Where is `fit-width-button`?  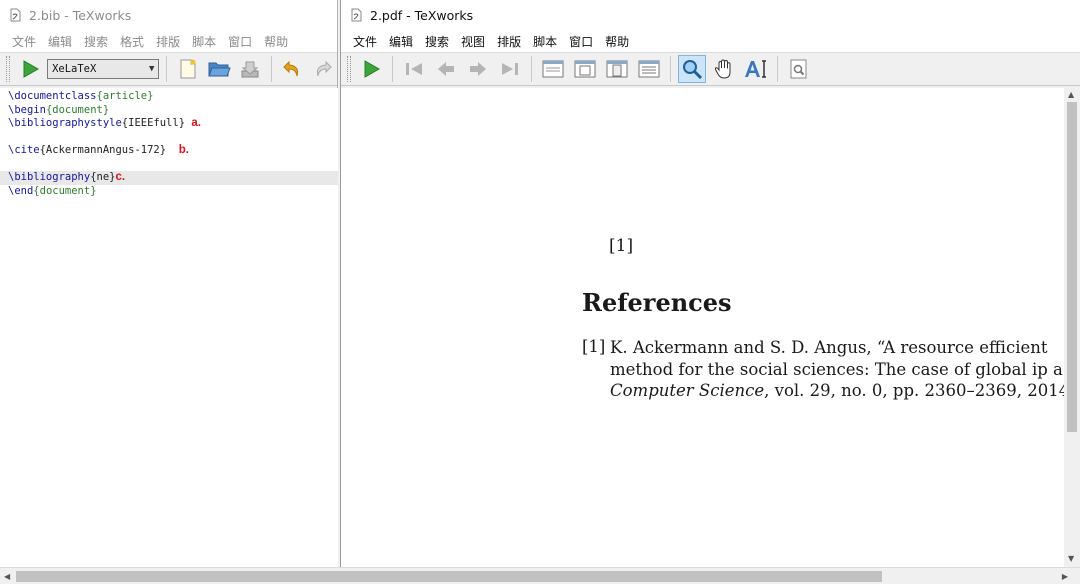
fit-width-button is located at coordinates (585, 69).